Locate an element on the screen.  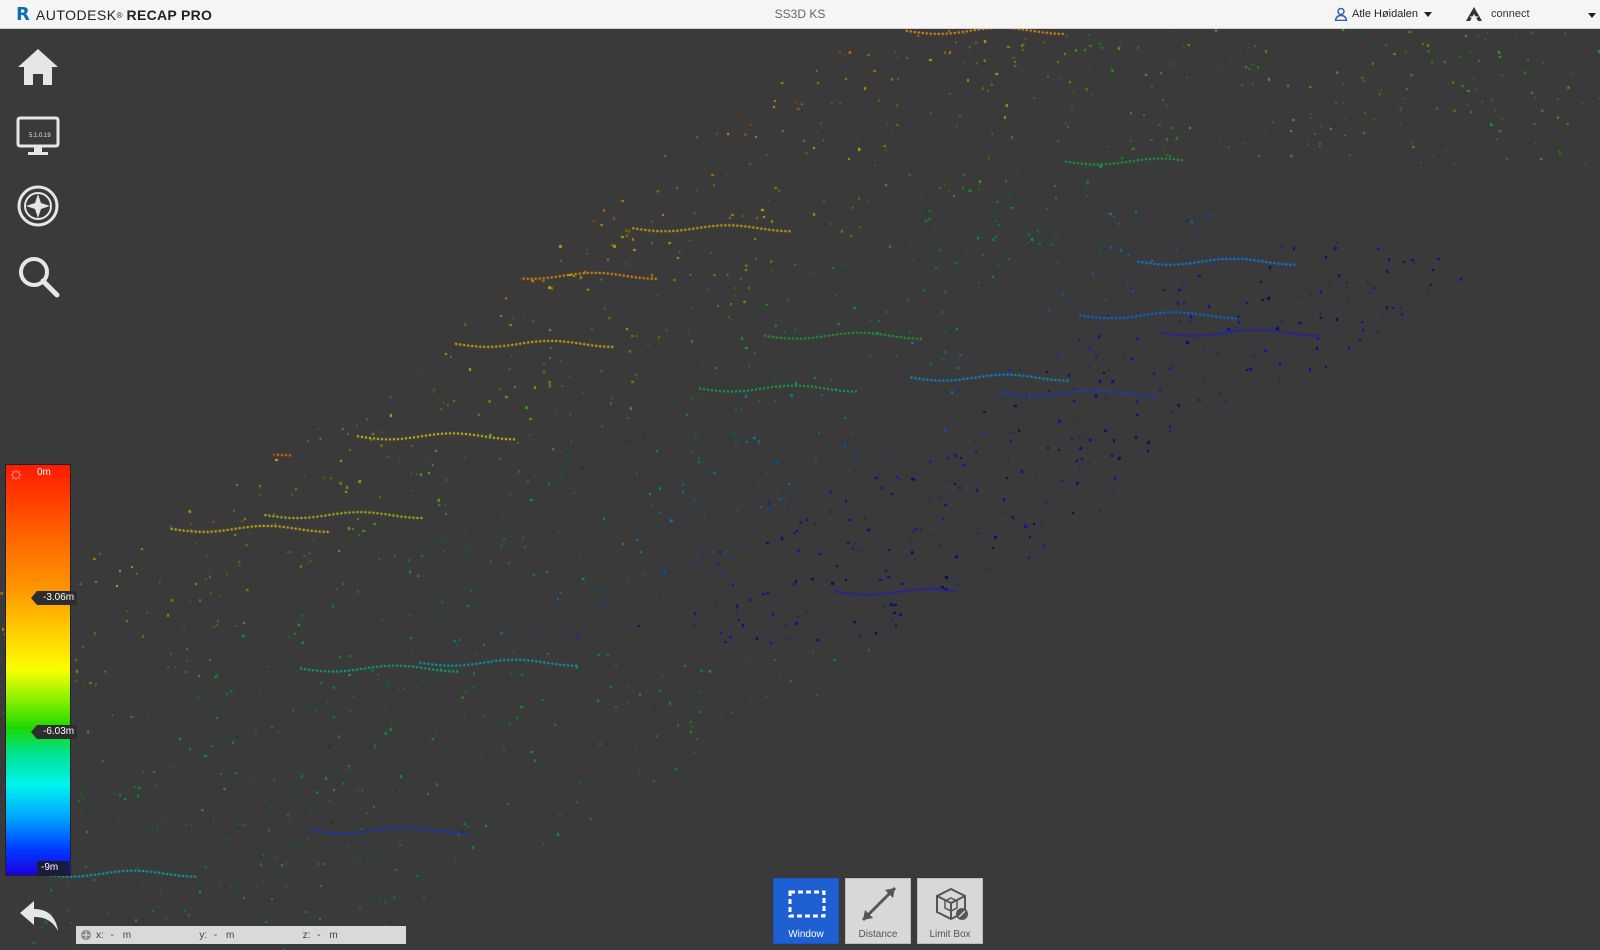
distance-button: Distance is located at coordinates (878, 911).